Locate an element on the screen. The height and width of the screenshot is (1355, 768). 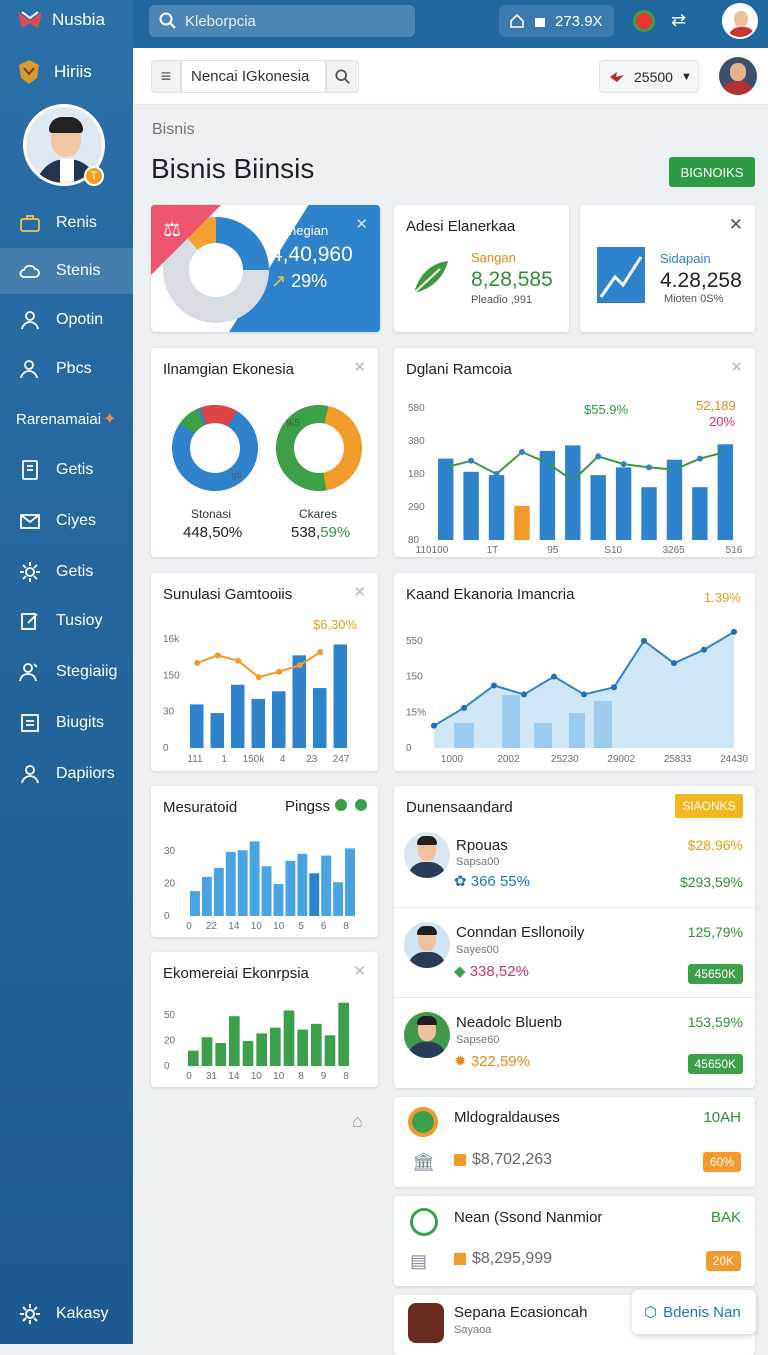
sidebar-item-label: Ciyes is located at coordinates (76, 520).